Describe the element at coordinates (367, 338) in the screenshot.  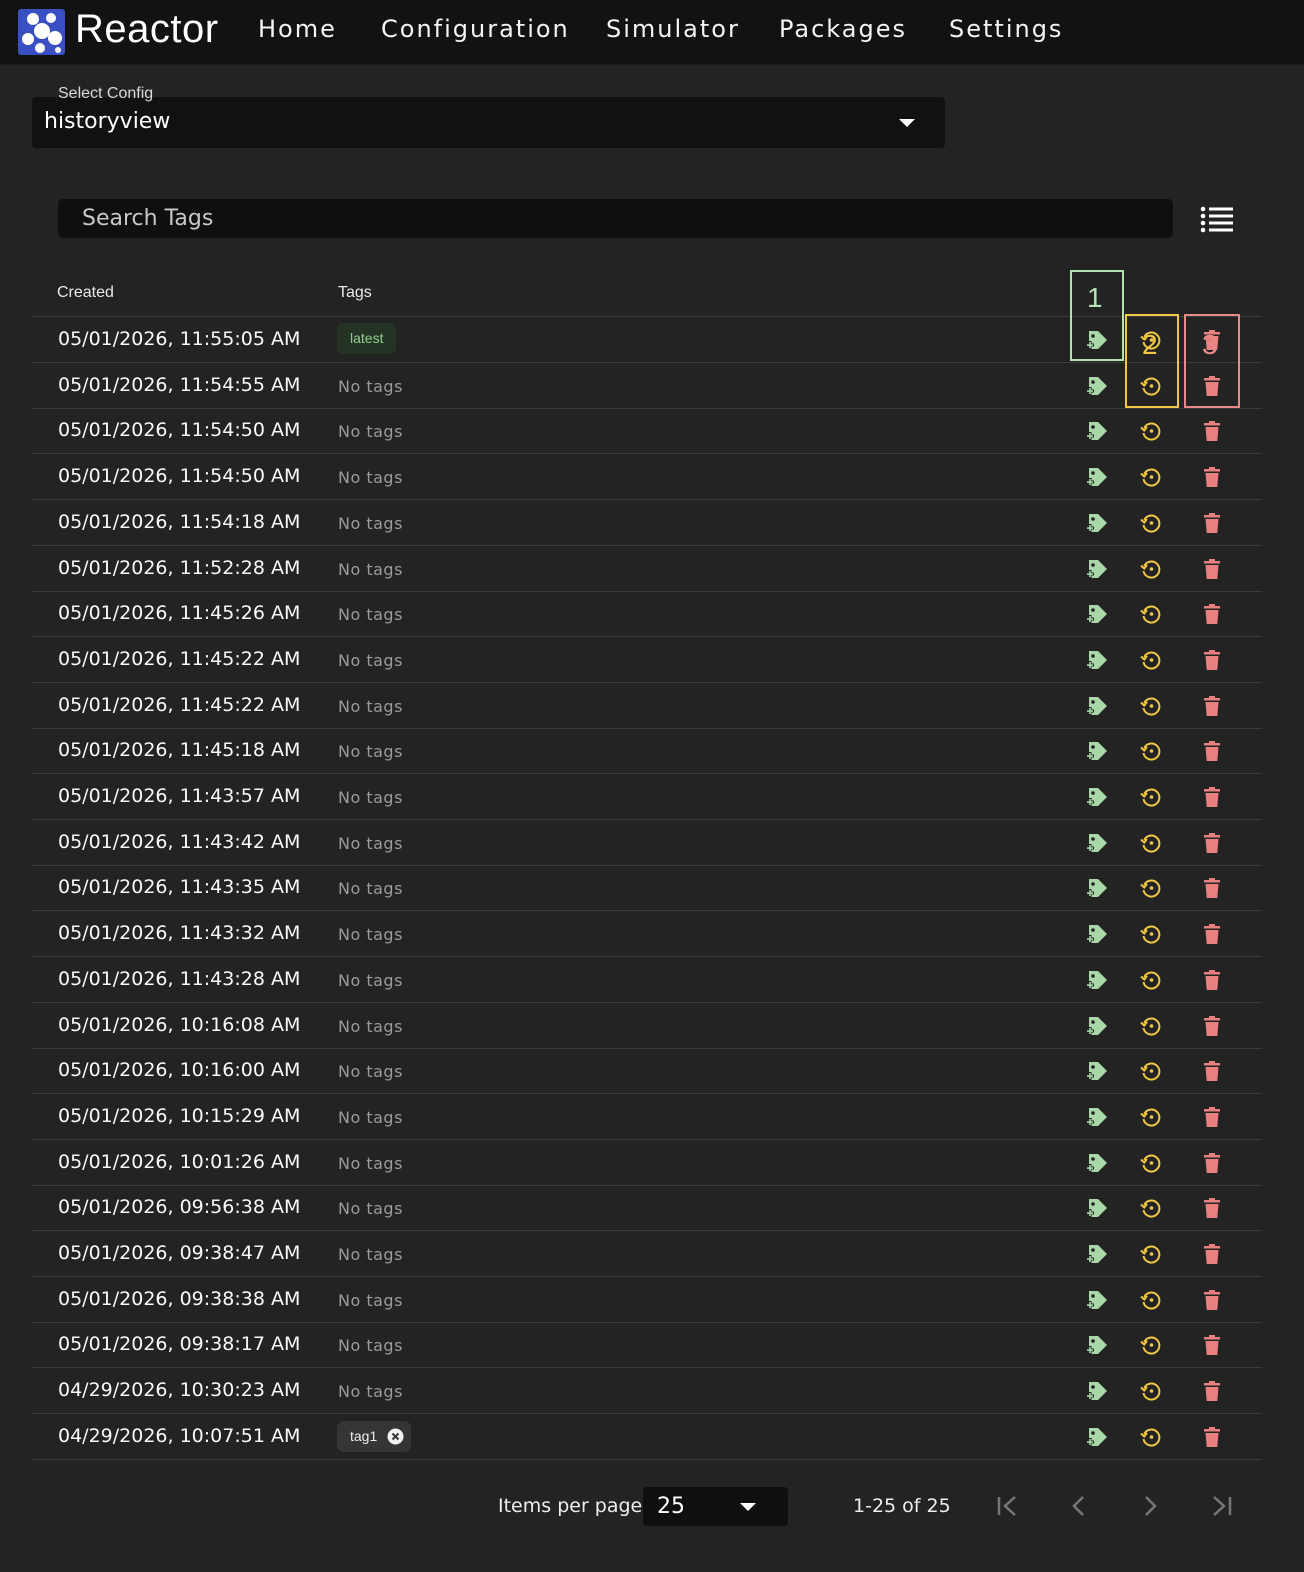
I see `tag-chip-latest: latest` at that location.